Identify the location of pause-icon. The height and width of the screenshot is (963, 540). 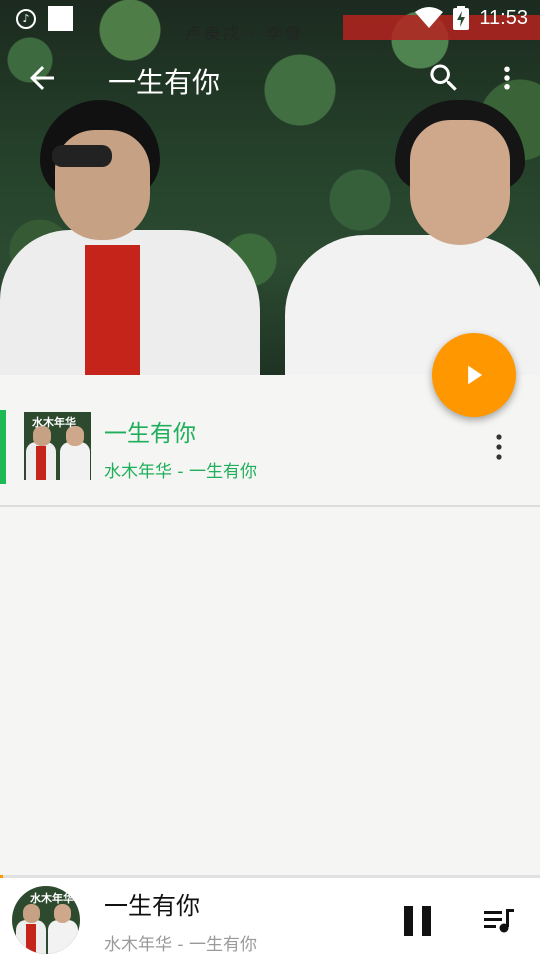
(418, 921).